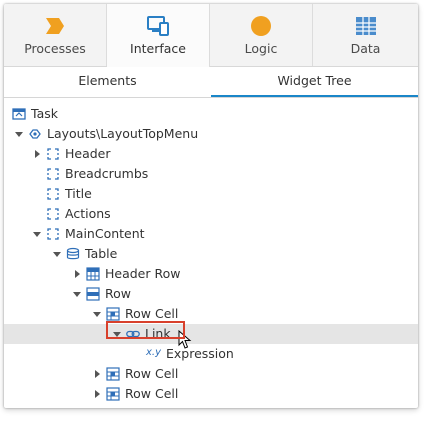 The width and height of the screenshot is (434, 421). What do you see at coordinates (200, 353) in the screenshot?
I see `tree-row-label: Expression` at bounding box center [200, 353].